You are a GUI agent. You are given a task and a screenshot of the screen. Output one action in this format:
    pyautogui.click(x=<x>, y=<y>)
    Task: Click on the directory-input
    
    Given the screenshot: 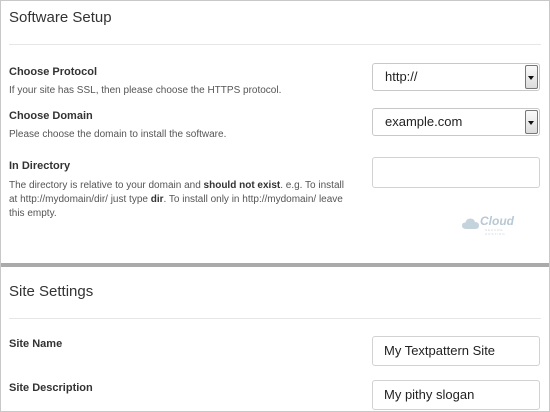 What is the action you would take?
    pyautogui.click(x=456, y=172)
    